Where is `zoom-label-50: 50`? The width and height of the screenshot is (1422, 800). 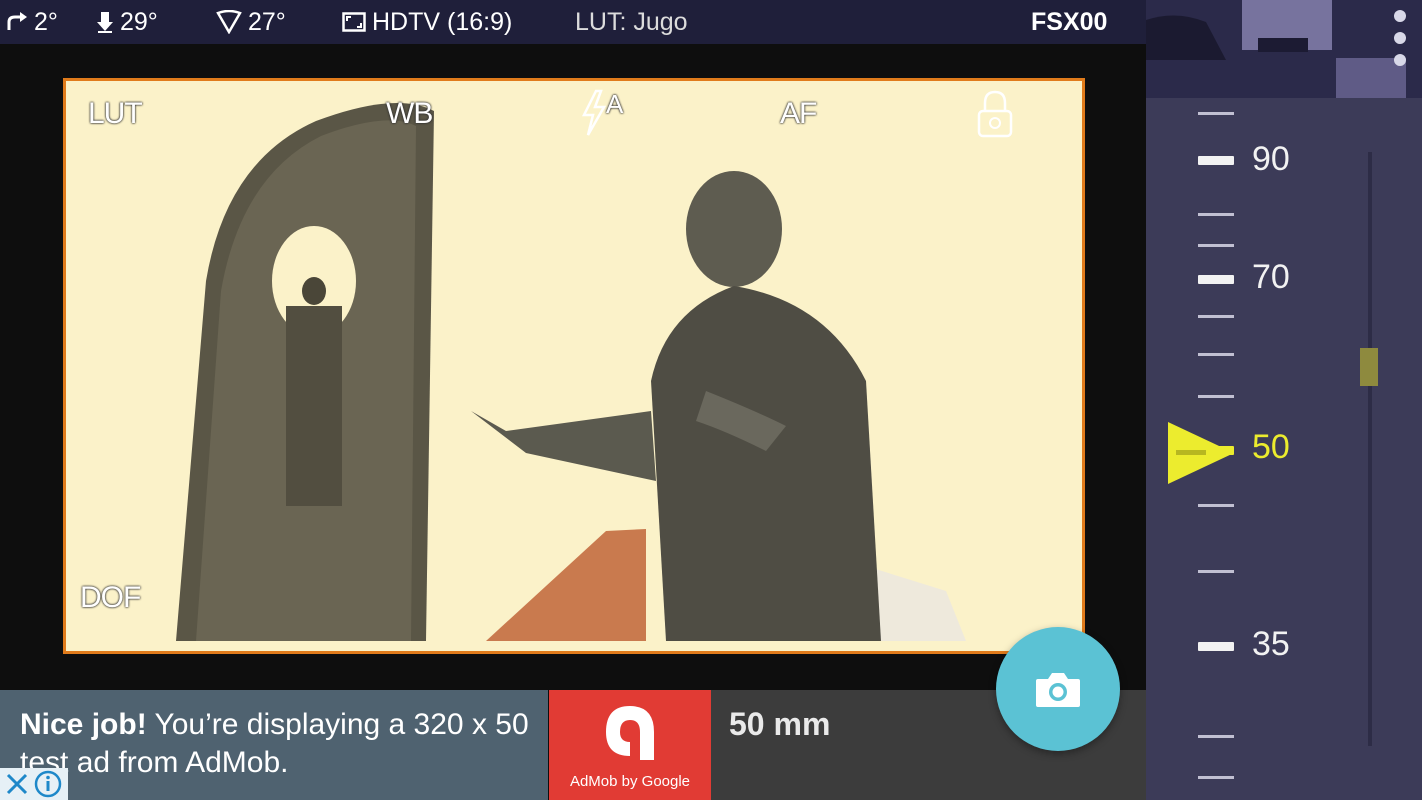 zoom-label-50: 50 is located at coordinates (1271, 447).